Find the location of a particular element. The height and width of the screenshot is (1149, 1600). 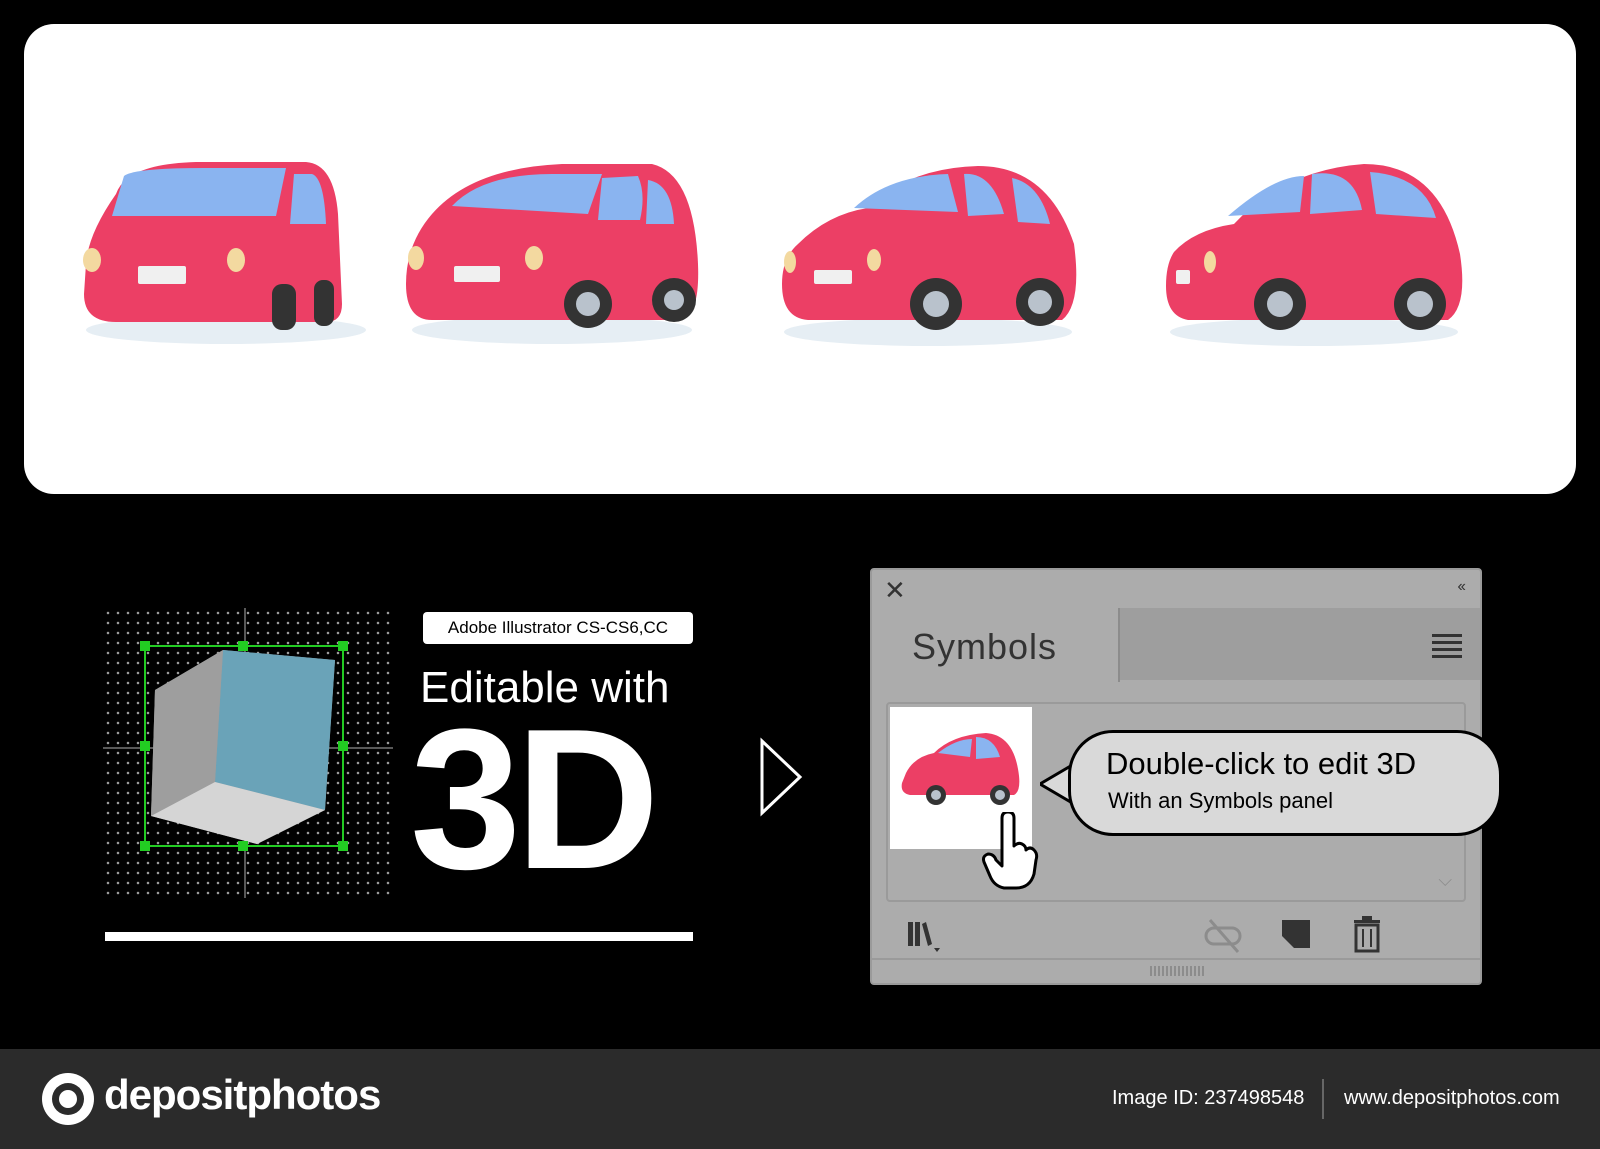

panel-menu-icon is located at coordinates (1447, 648).